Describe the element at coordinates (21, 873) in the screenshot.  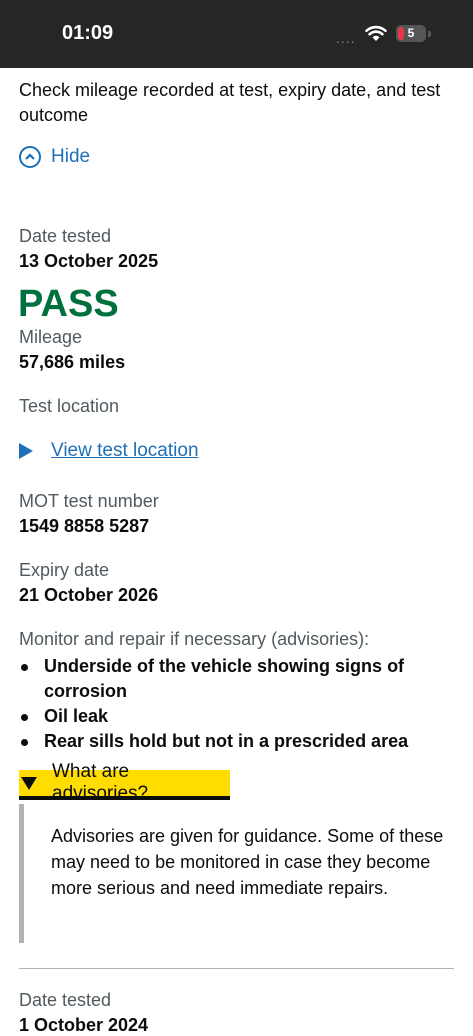
I see `inset-border` at that location.